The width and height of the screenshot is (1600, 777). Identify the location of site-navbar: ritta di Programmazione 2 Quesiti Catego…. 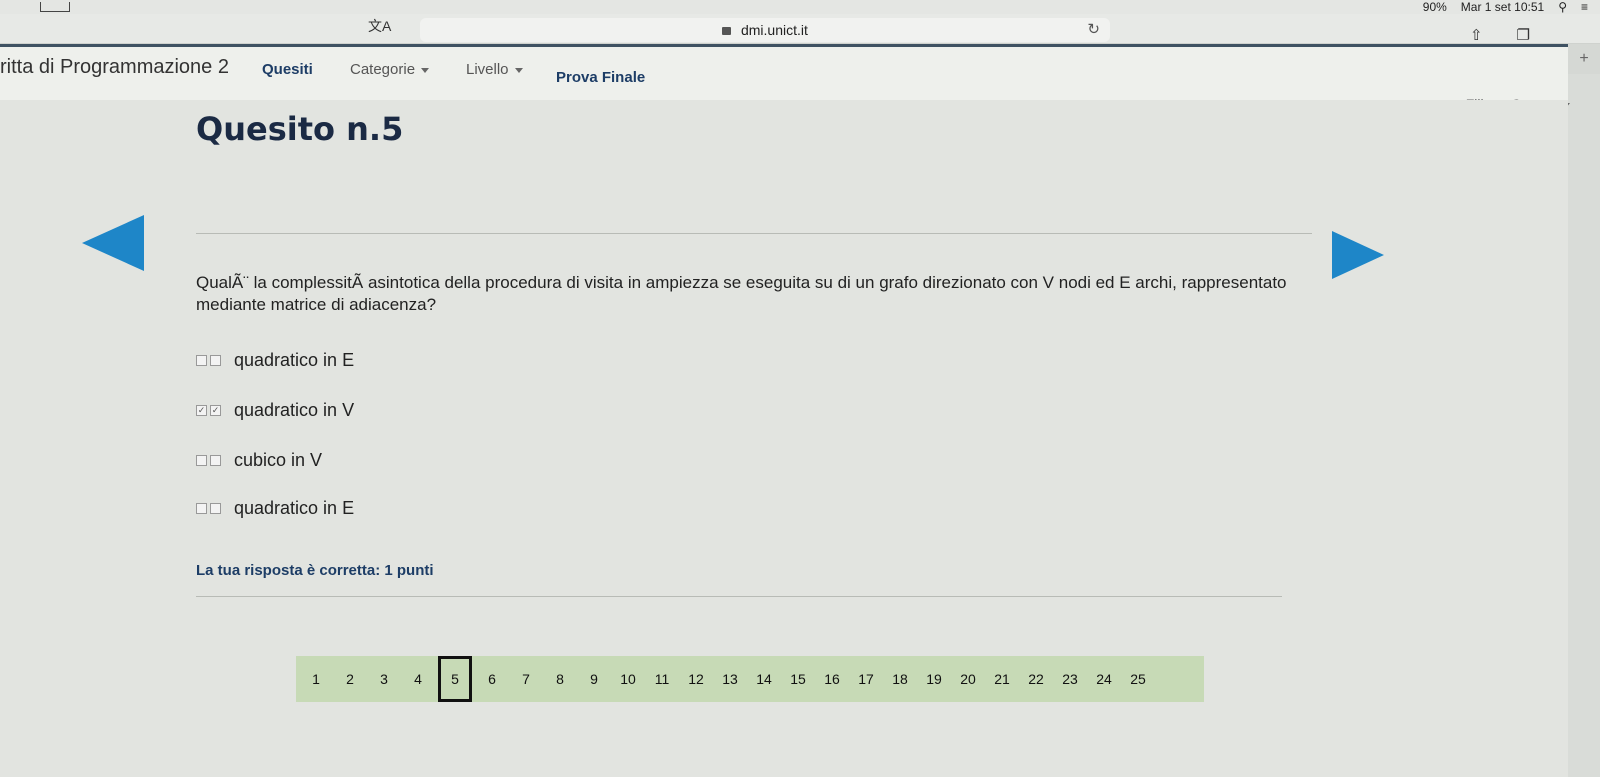
(784, 72).